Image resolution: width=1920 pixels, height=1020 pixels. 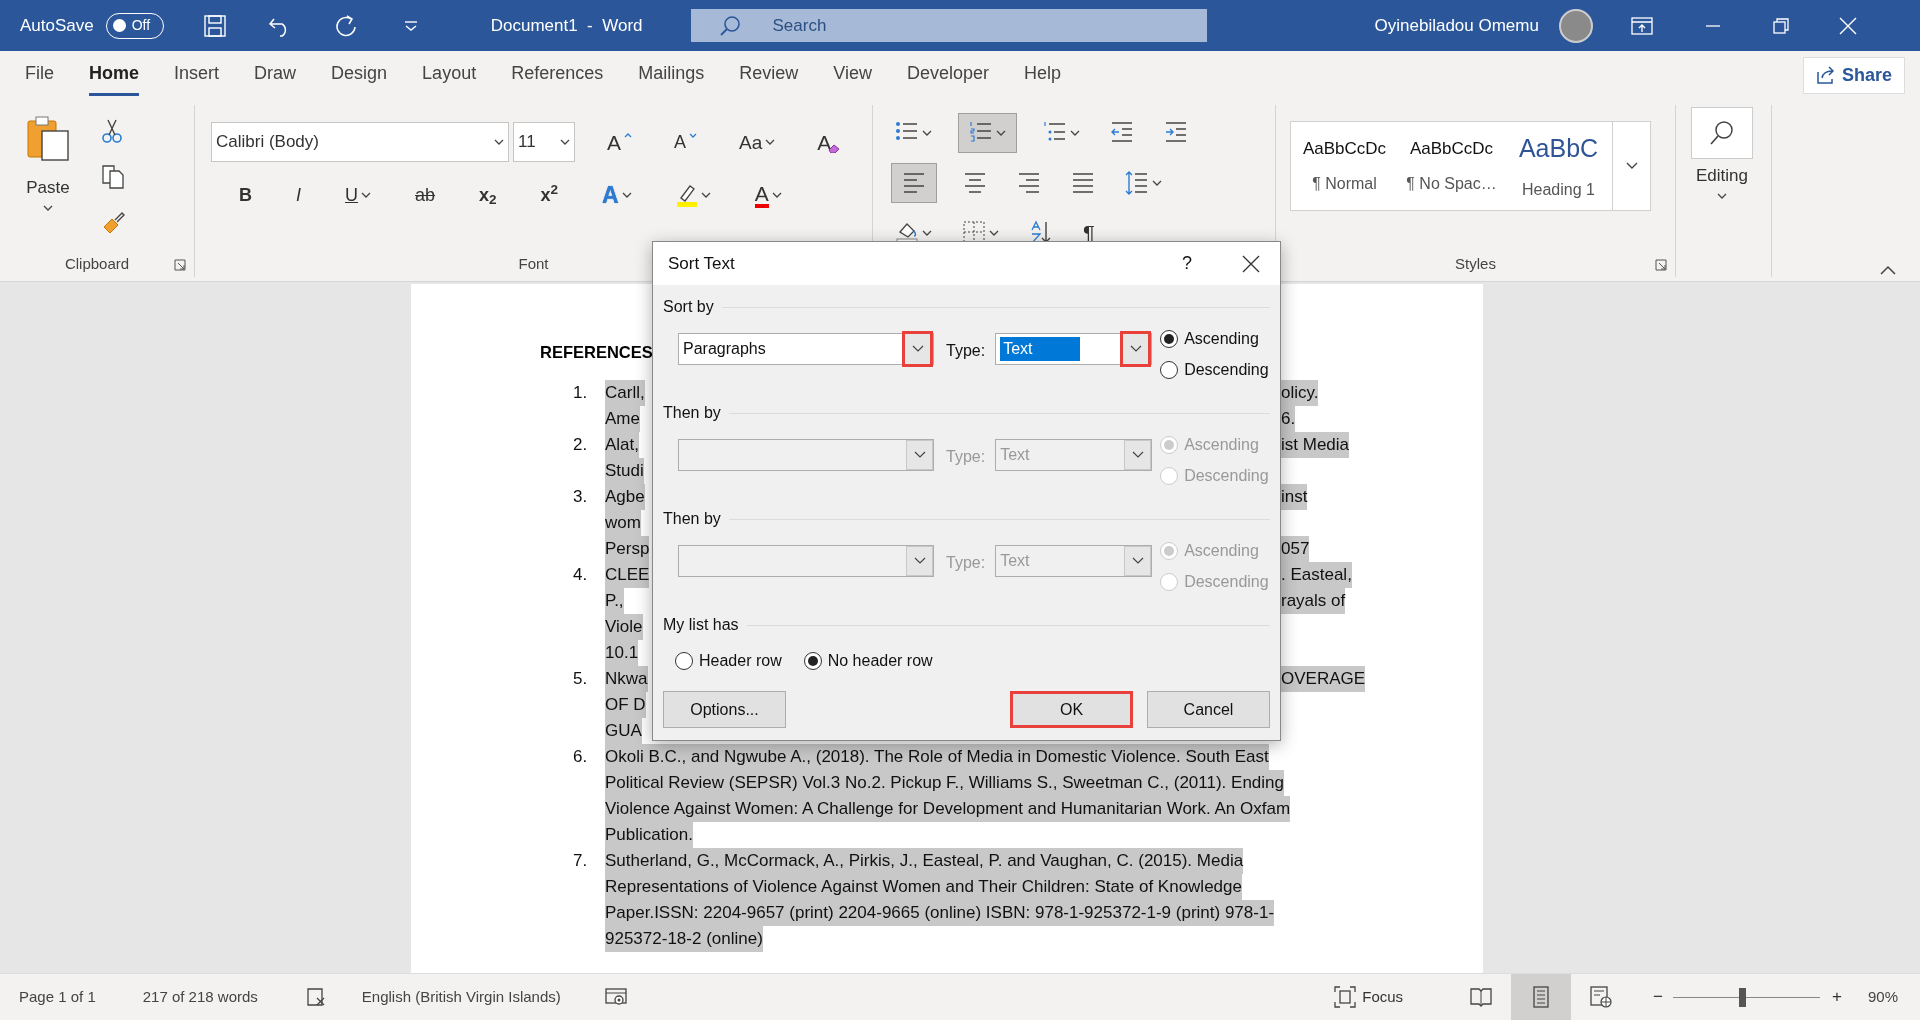 I want to click on collapse-ribbon-icon, so click(x=1888, y=270).